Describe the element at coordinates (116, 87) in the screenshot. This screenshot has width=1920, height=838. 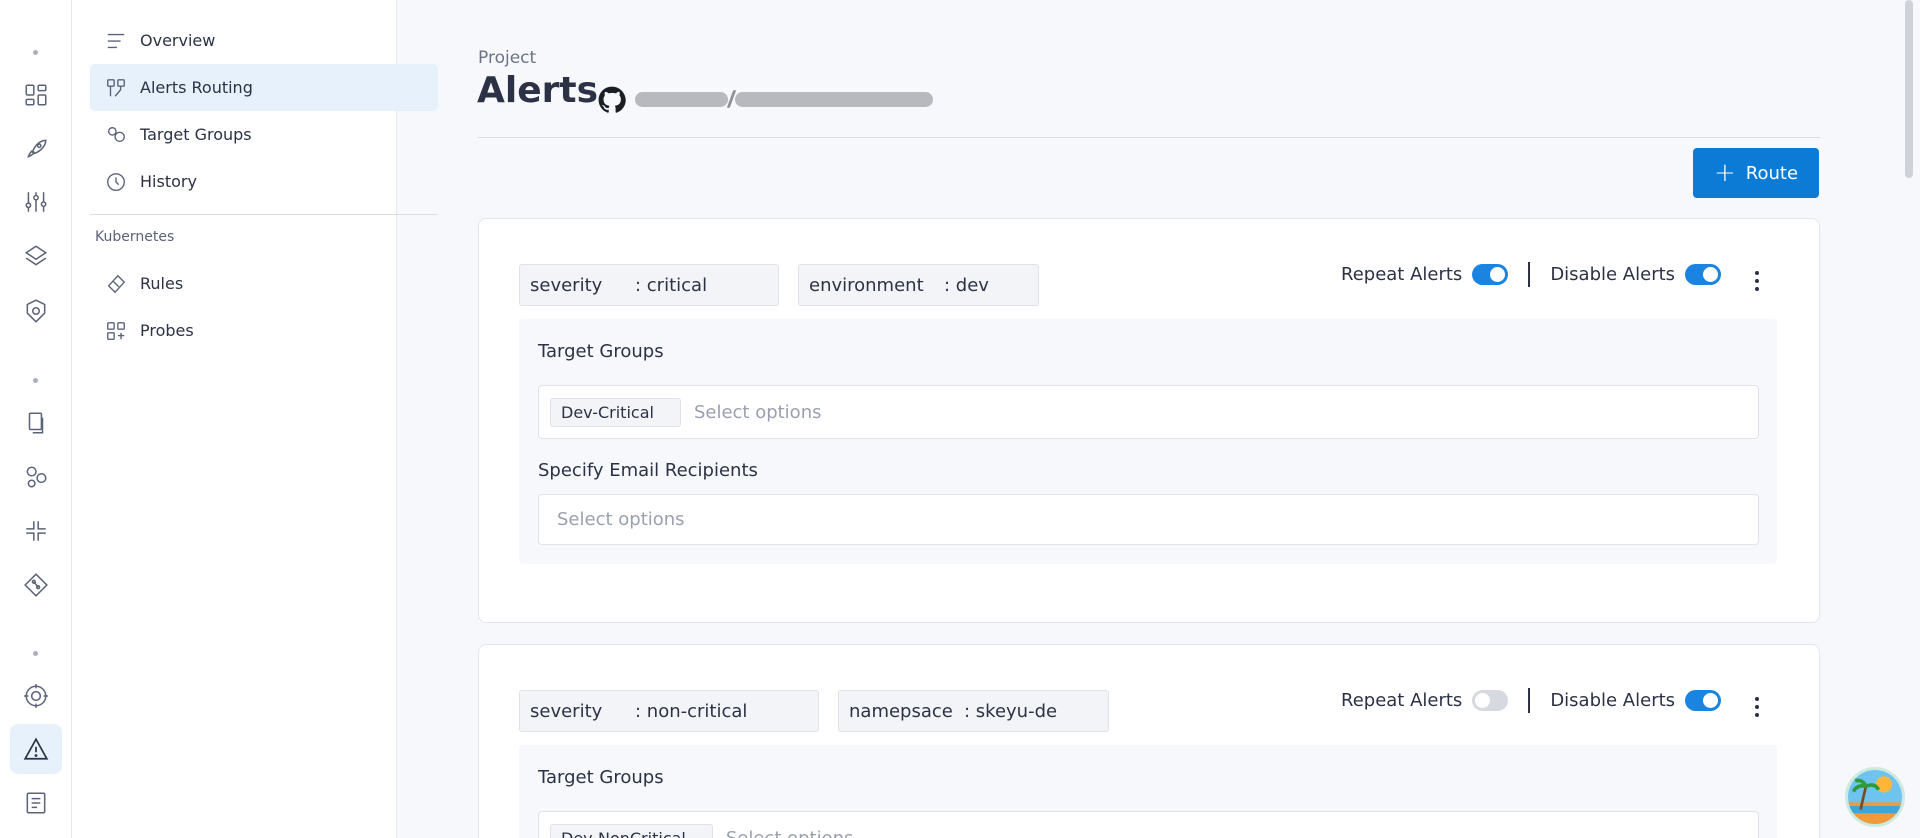
I see `routing-icon` at that location.